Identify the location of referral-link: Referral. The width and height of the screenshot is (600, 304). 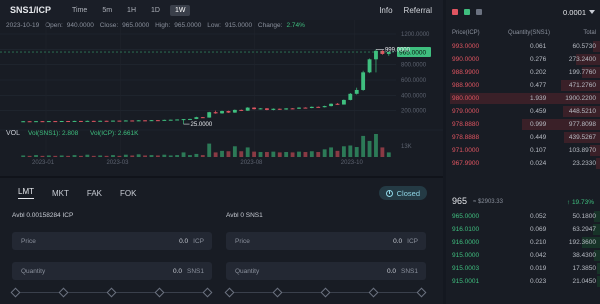
(418, 10).